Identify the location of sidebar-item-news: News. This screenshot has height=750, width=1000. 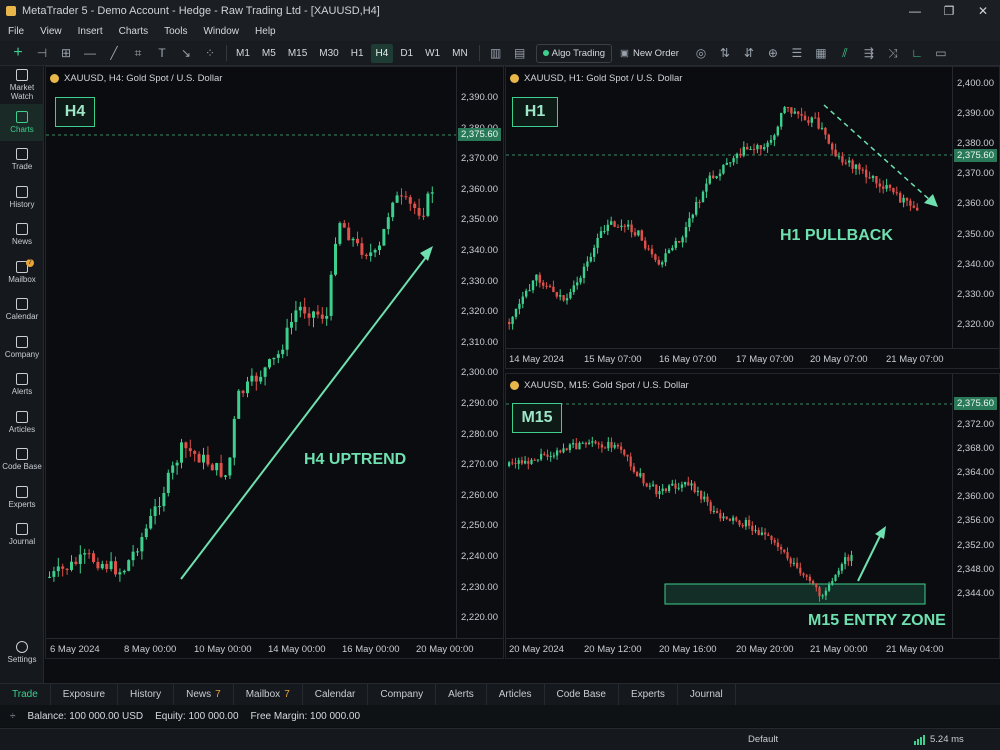
(22, 235).